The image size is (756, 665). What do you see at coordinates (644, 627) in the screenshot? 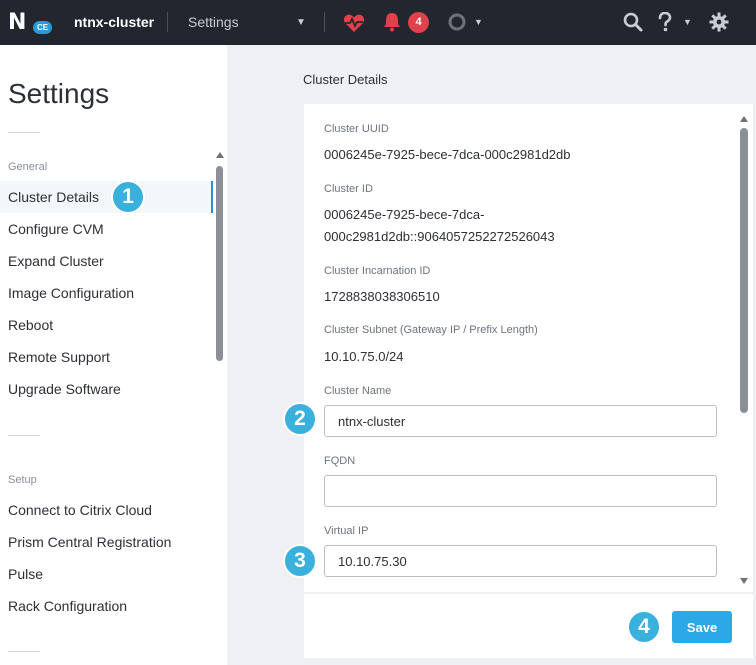
I see `callout-badge: 4` at bounding box center [644, 627].